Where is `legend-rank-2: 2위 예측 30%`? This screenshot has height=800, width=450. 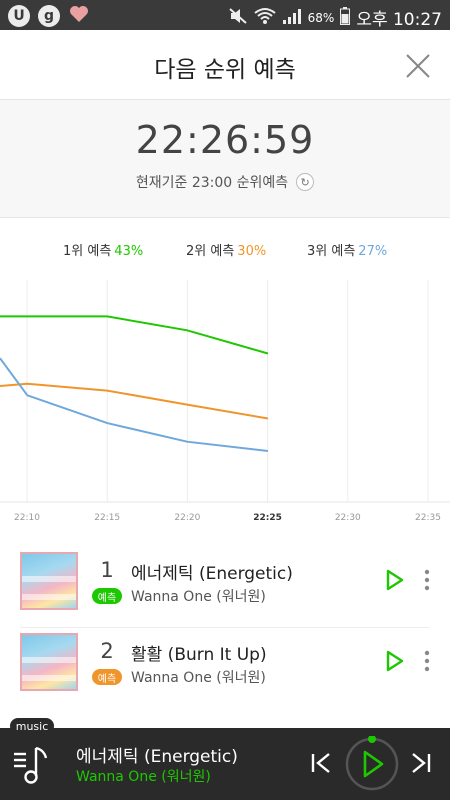
legend-rank-2: 2위 예측 30% is located at coordinates (226, 249).